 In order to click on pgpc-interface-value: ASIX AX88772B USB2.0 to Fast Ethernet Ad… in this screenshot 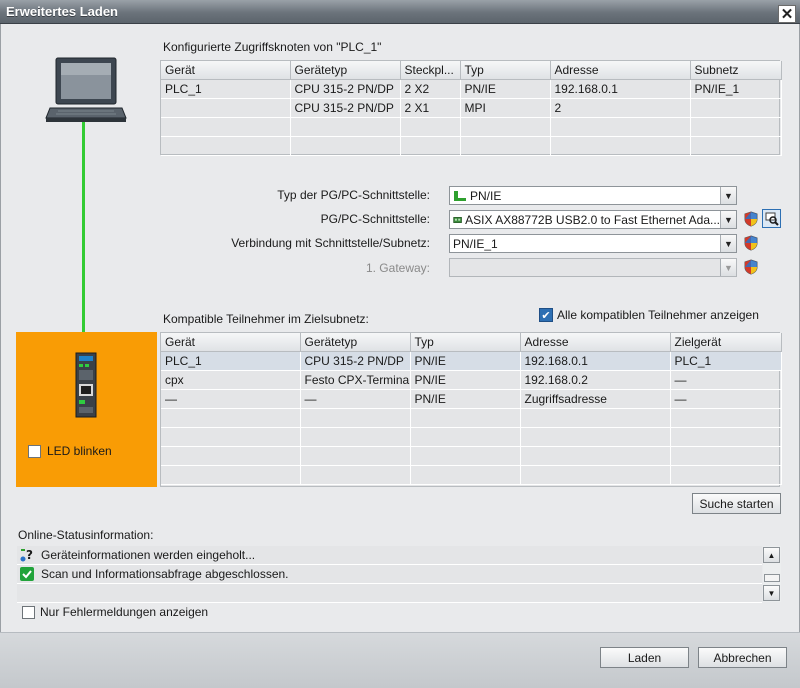, I will do `click(592, 219)`.